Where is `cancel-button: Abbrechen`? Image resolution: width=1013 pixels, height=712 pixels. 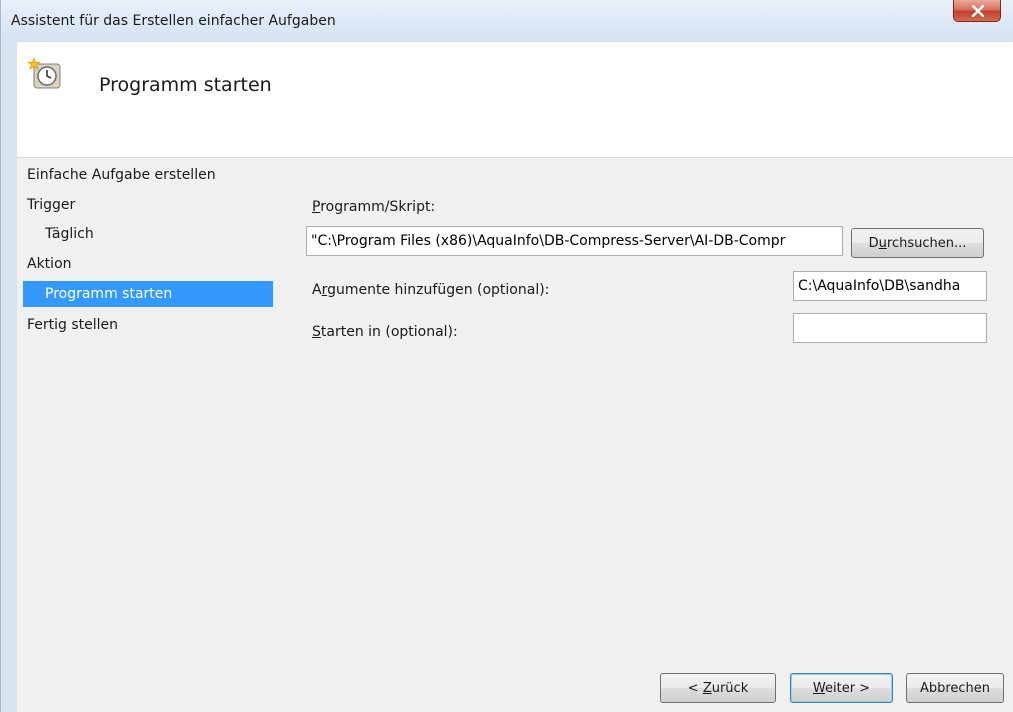
cancel-button: Abbrechen is located at coordinates (955, 688).